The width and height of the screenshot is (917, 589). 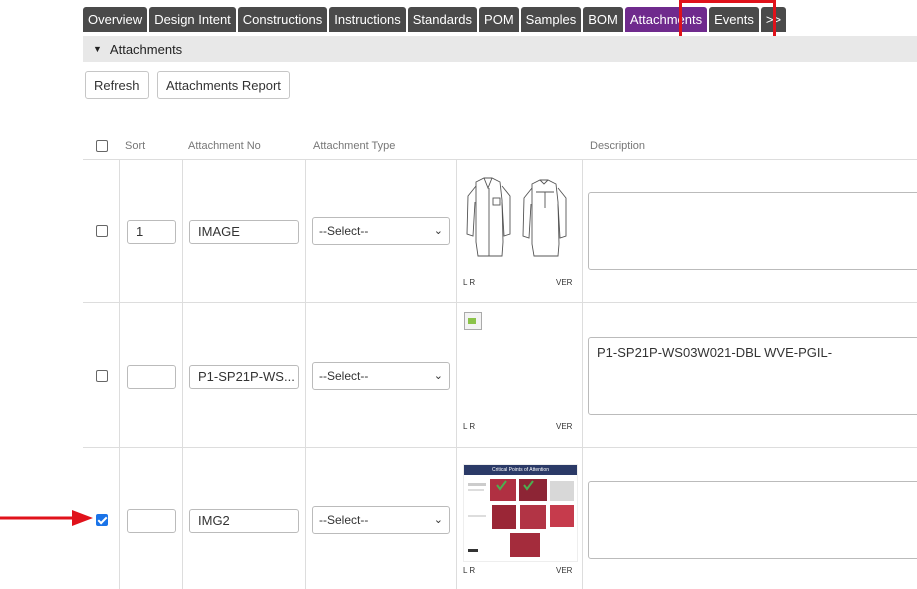 What do you see at coordinates (115, 19) in the screenshot?
I see `tab-overview: Overview` at bounding box center [115, 19].